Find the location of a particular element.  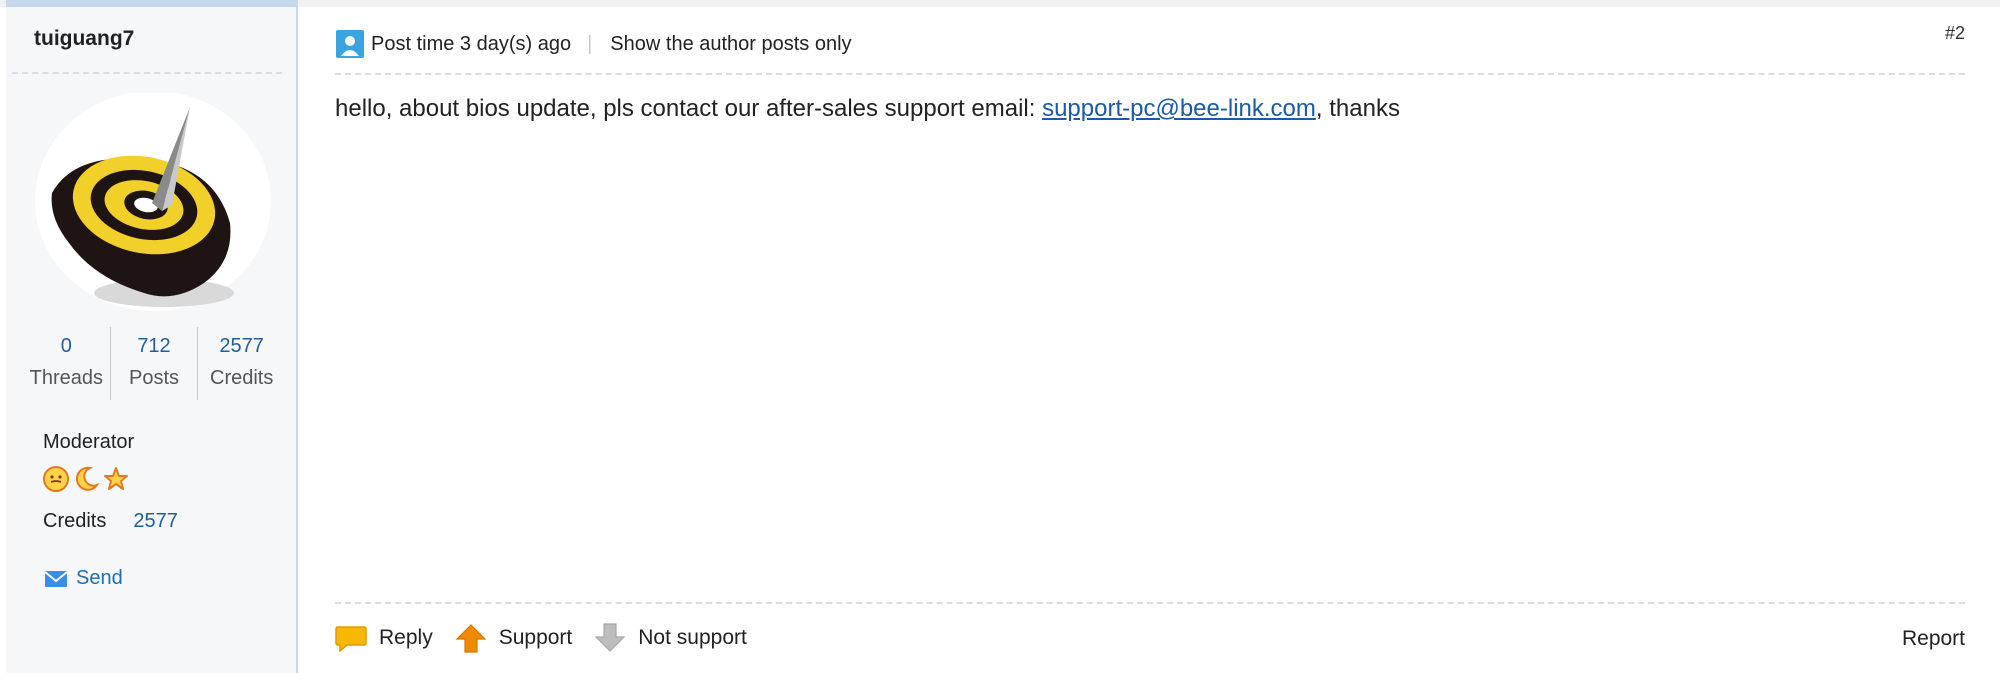

send-label: Send is located at coordinates (99, 578).